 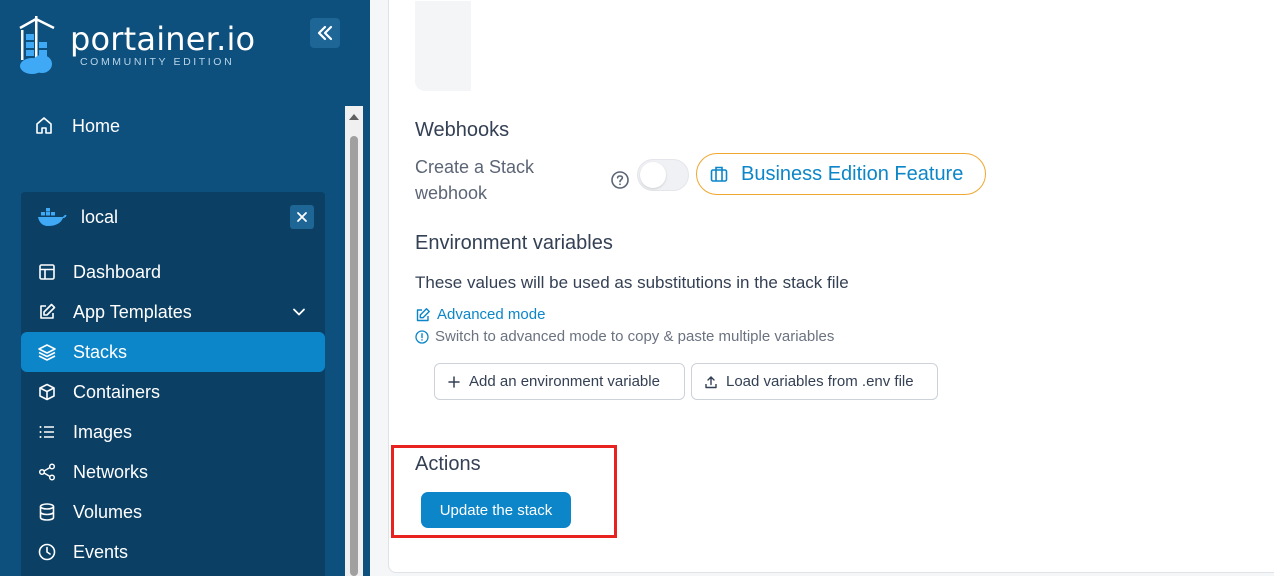 What do you see at coordinates (173, 512) in the screenshot?
I see `sidebar-item-volumes: Volumes` at bounding box center [173, 512].